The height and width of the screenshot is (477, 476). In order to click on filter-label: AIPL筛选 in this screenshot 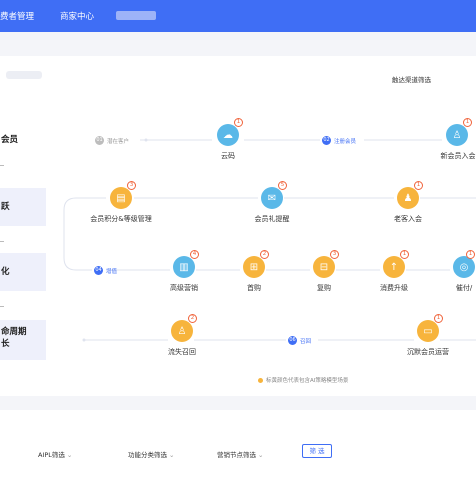, I will do `click(51, 455)`.